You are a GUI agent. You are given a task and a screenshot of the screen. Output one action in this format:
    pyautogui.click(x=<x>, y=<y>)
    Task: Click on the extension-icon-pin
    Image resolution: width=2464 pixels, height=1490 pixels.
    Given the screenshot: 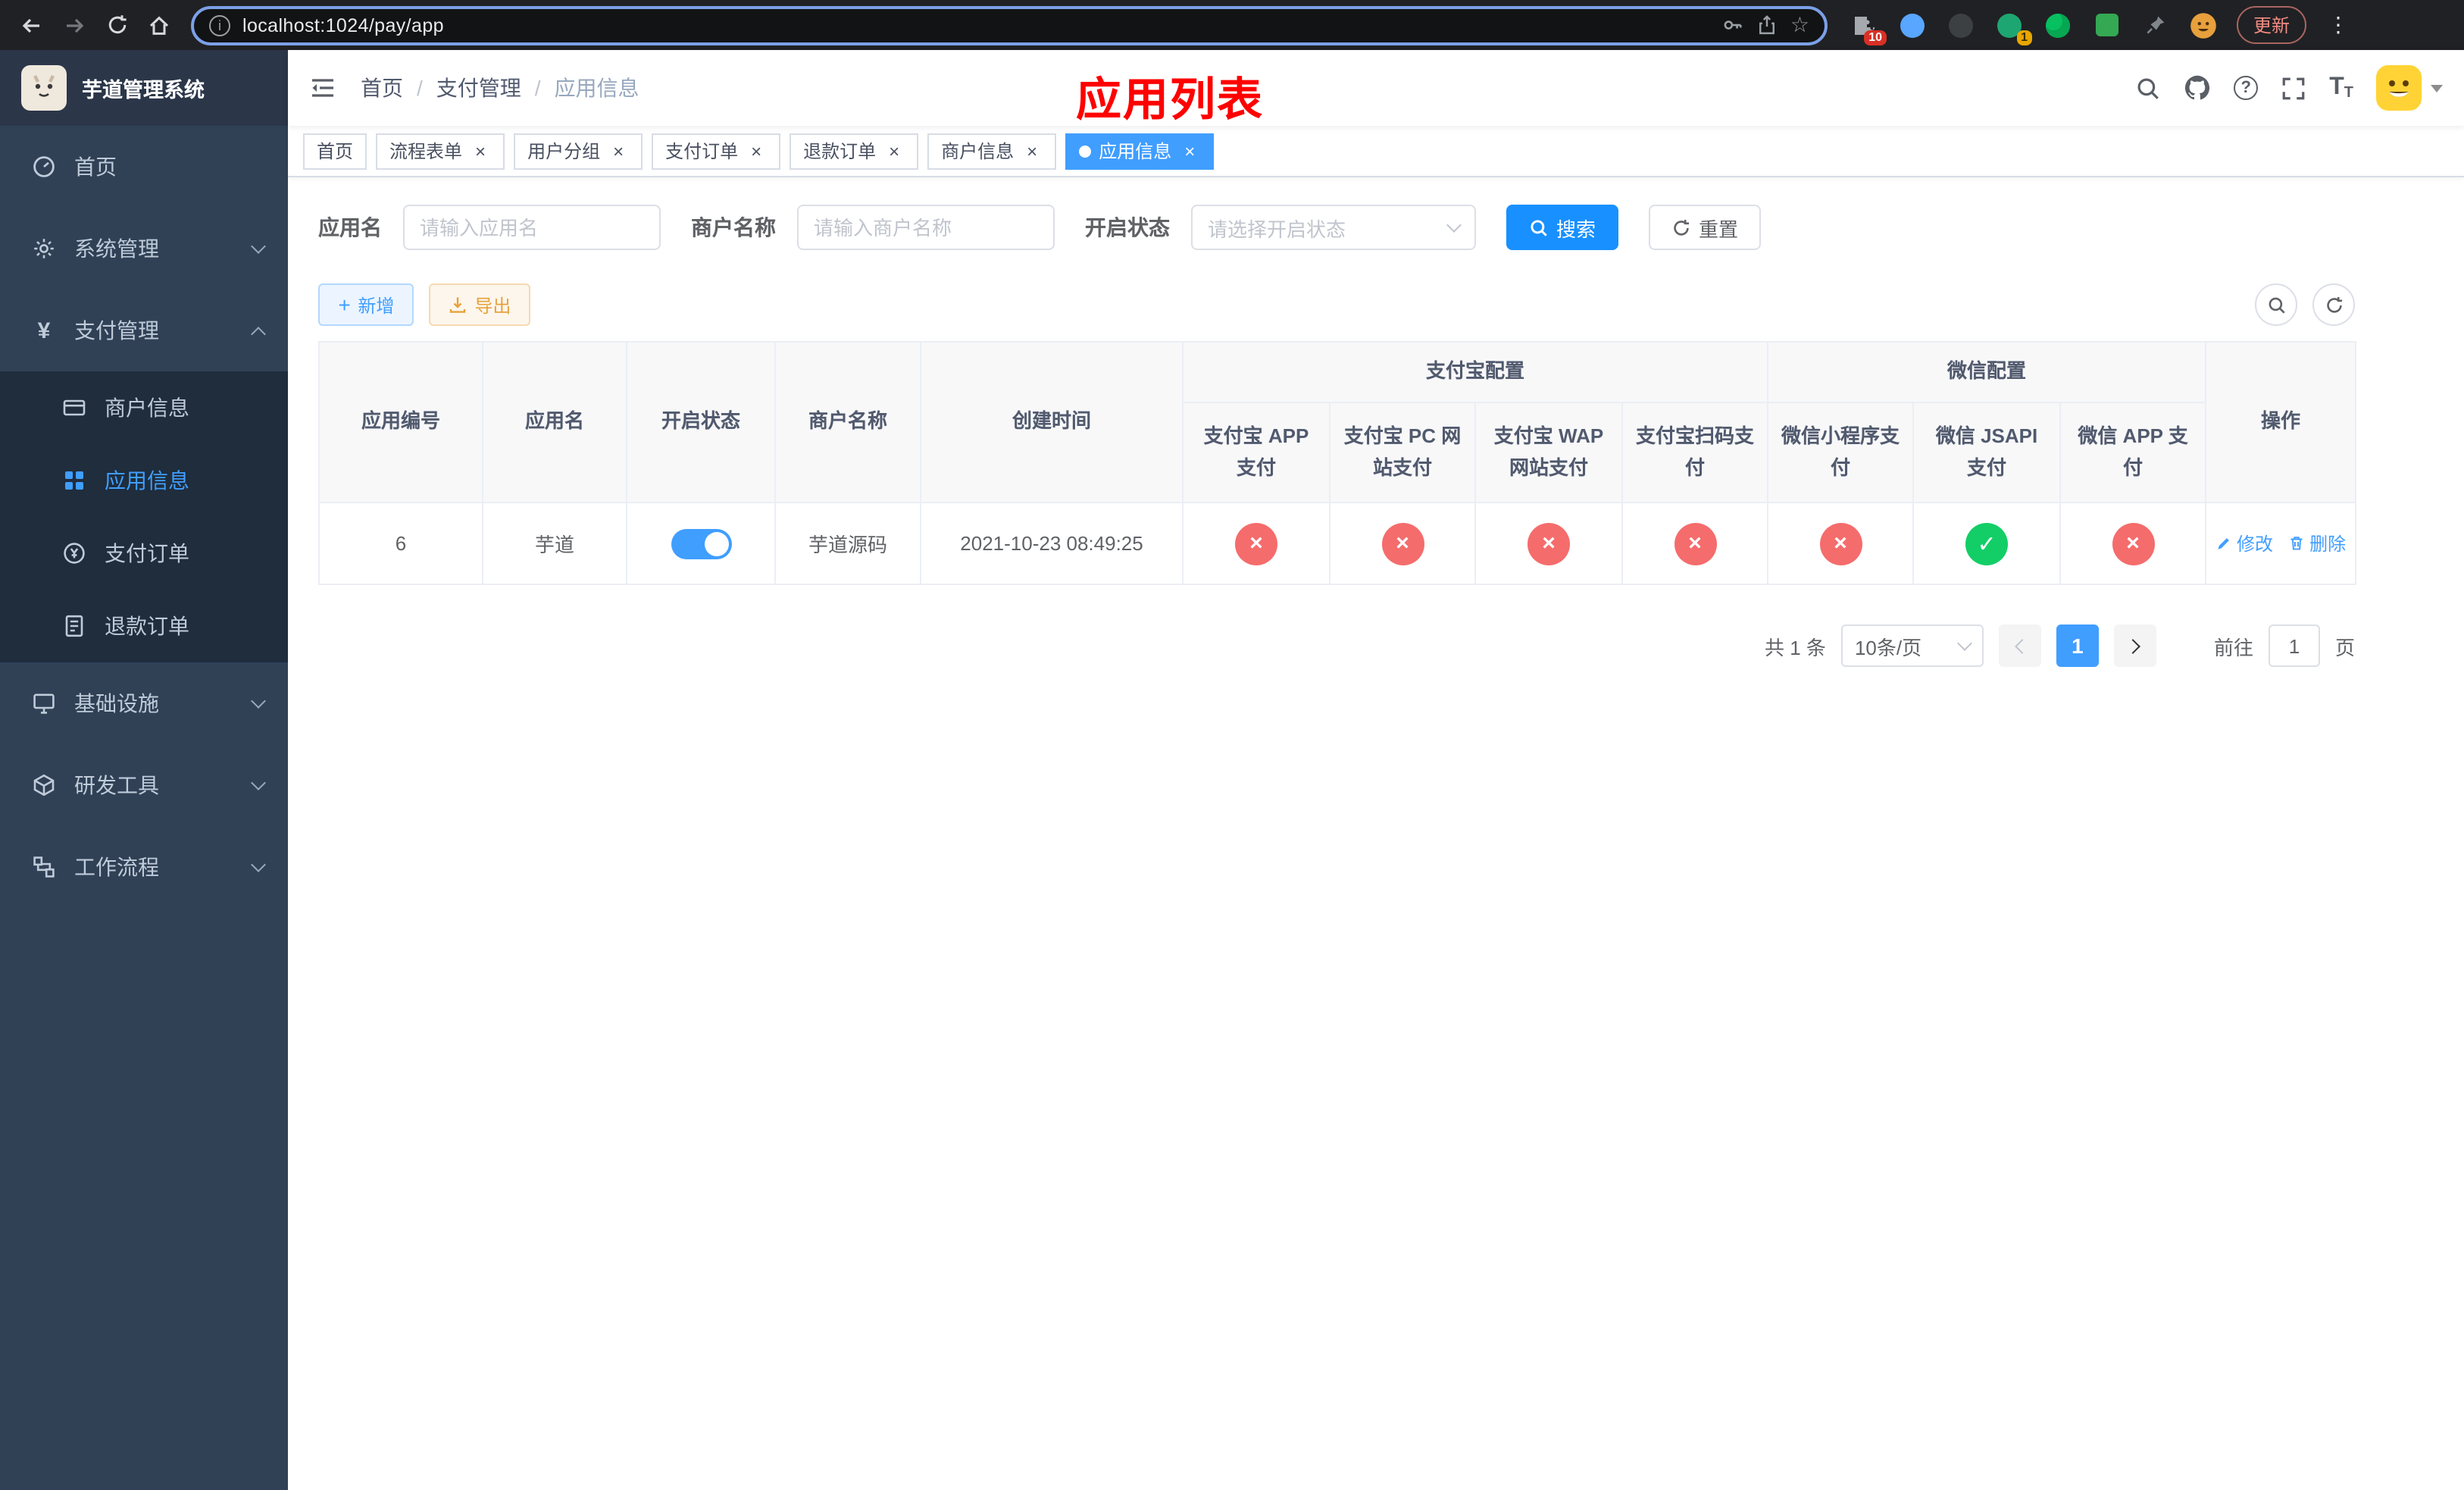 What is the action you would take?
    pyautogui.click(x=2155, y=25)
    